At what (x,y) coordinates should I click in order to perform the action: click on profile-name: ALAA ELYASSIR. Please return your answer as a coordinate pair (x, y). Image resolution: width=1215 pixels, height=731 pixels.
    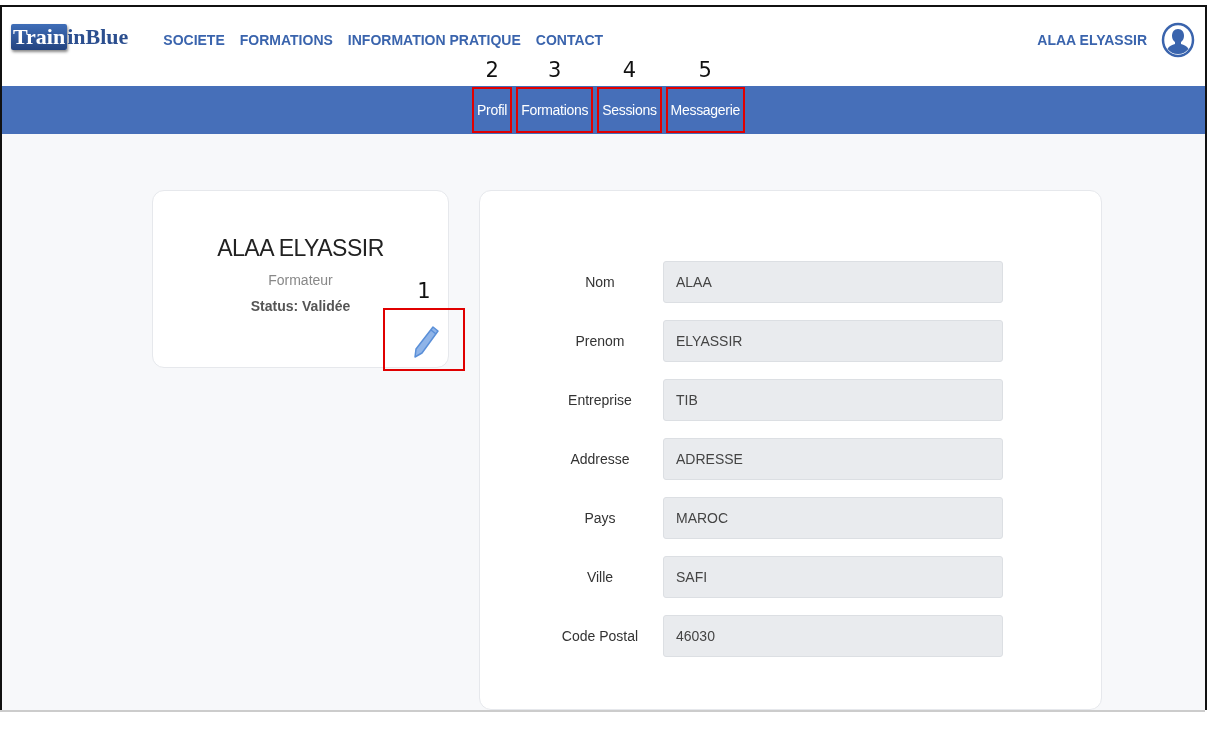
    Looking at the image, I should click on (300, 248).